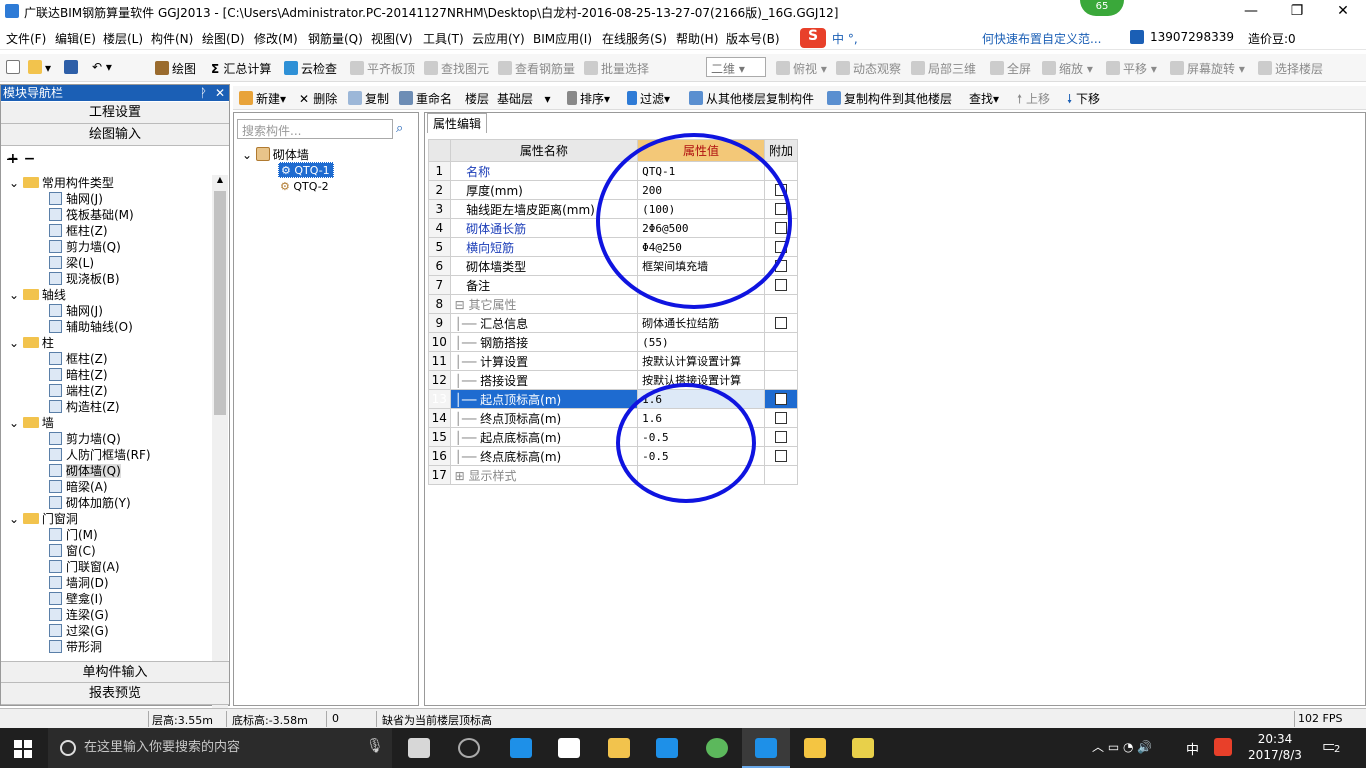 This screenshot has height=768, width=1366. What do you see at coordinates (523, 98) in the screenshot?
I see `floor-select: 基础层 ▾` at bounding box center [523, 98].